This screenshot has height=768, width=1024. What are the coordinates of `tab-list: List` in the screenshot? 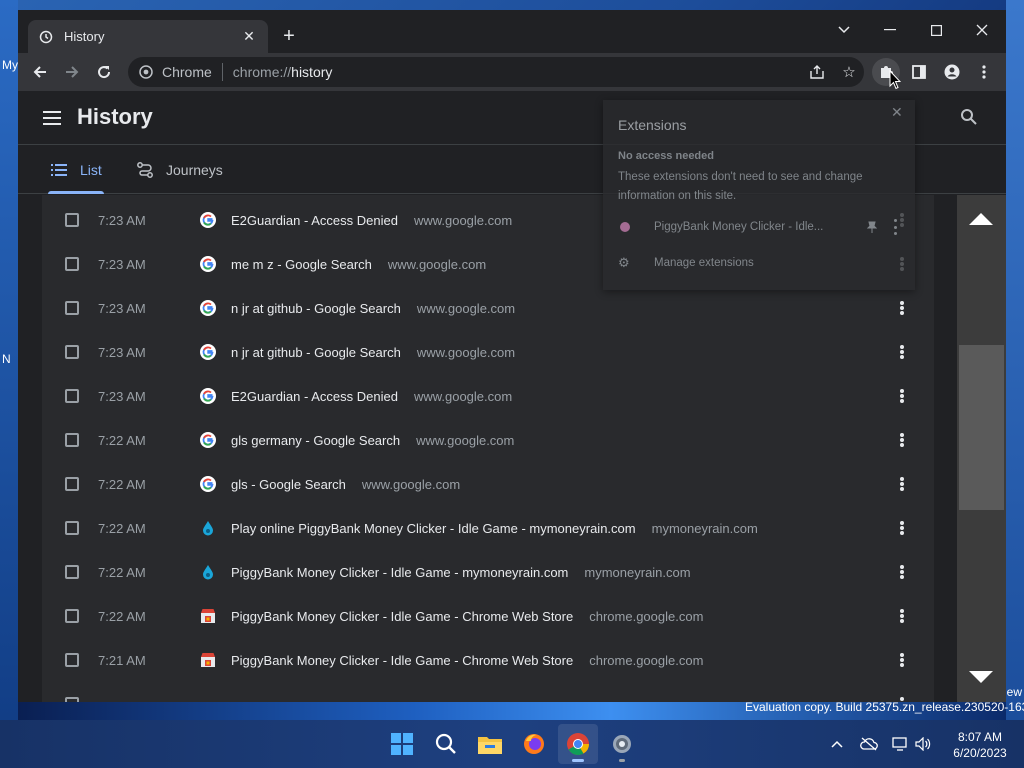 It's located at (76, 170).